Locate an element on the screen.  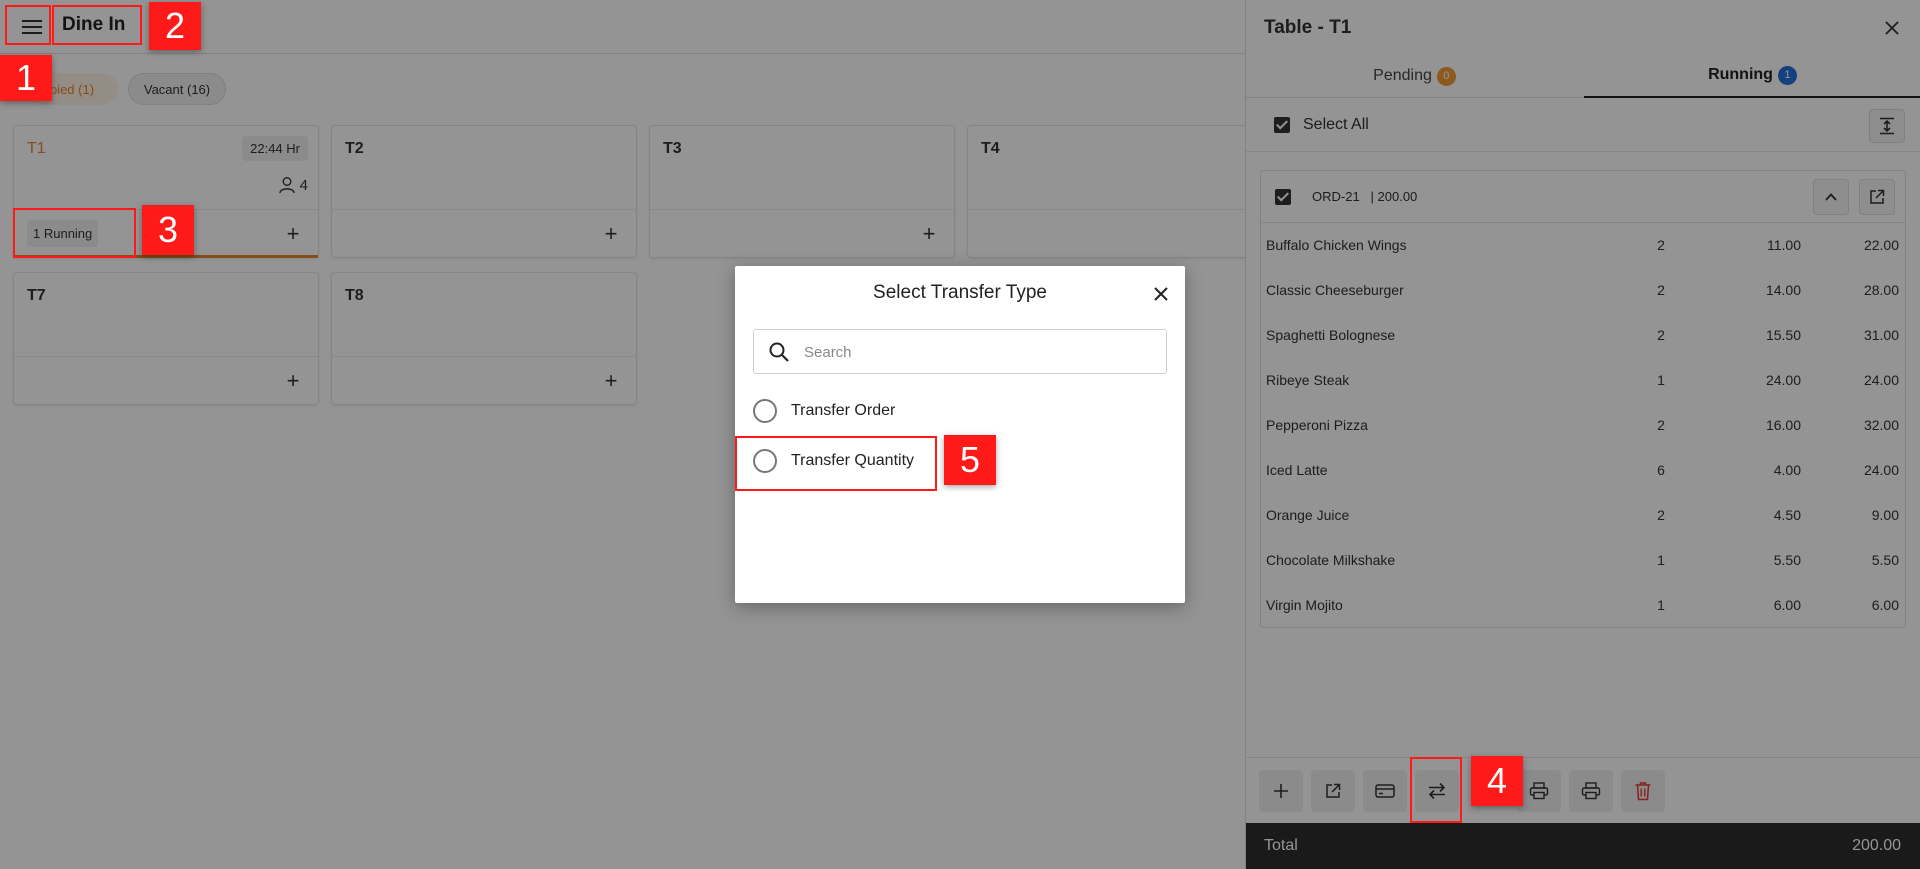
option-transfer-order: Transfer Order is located at coordinates (824, 411).